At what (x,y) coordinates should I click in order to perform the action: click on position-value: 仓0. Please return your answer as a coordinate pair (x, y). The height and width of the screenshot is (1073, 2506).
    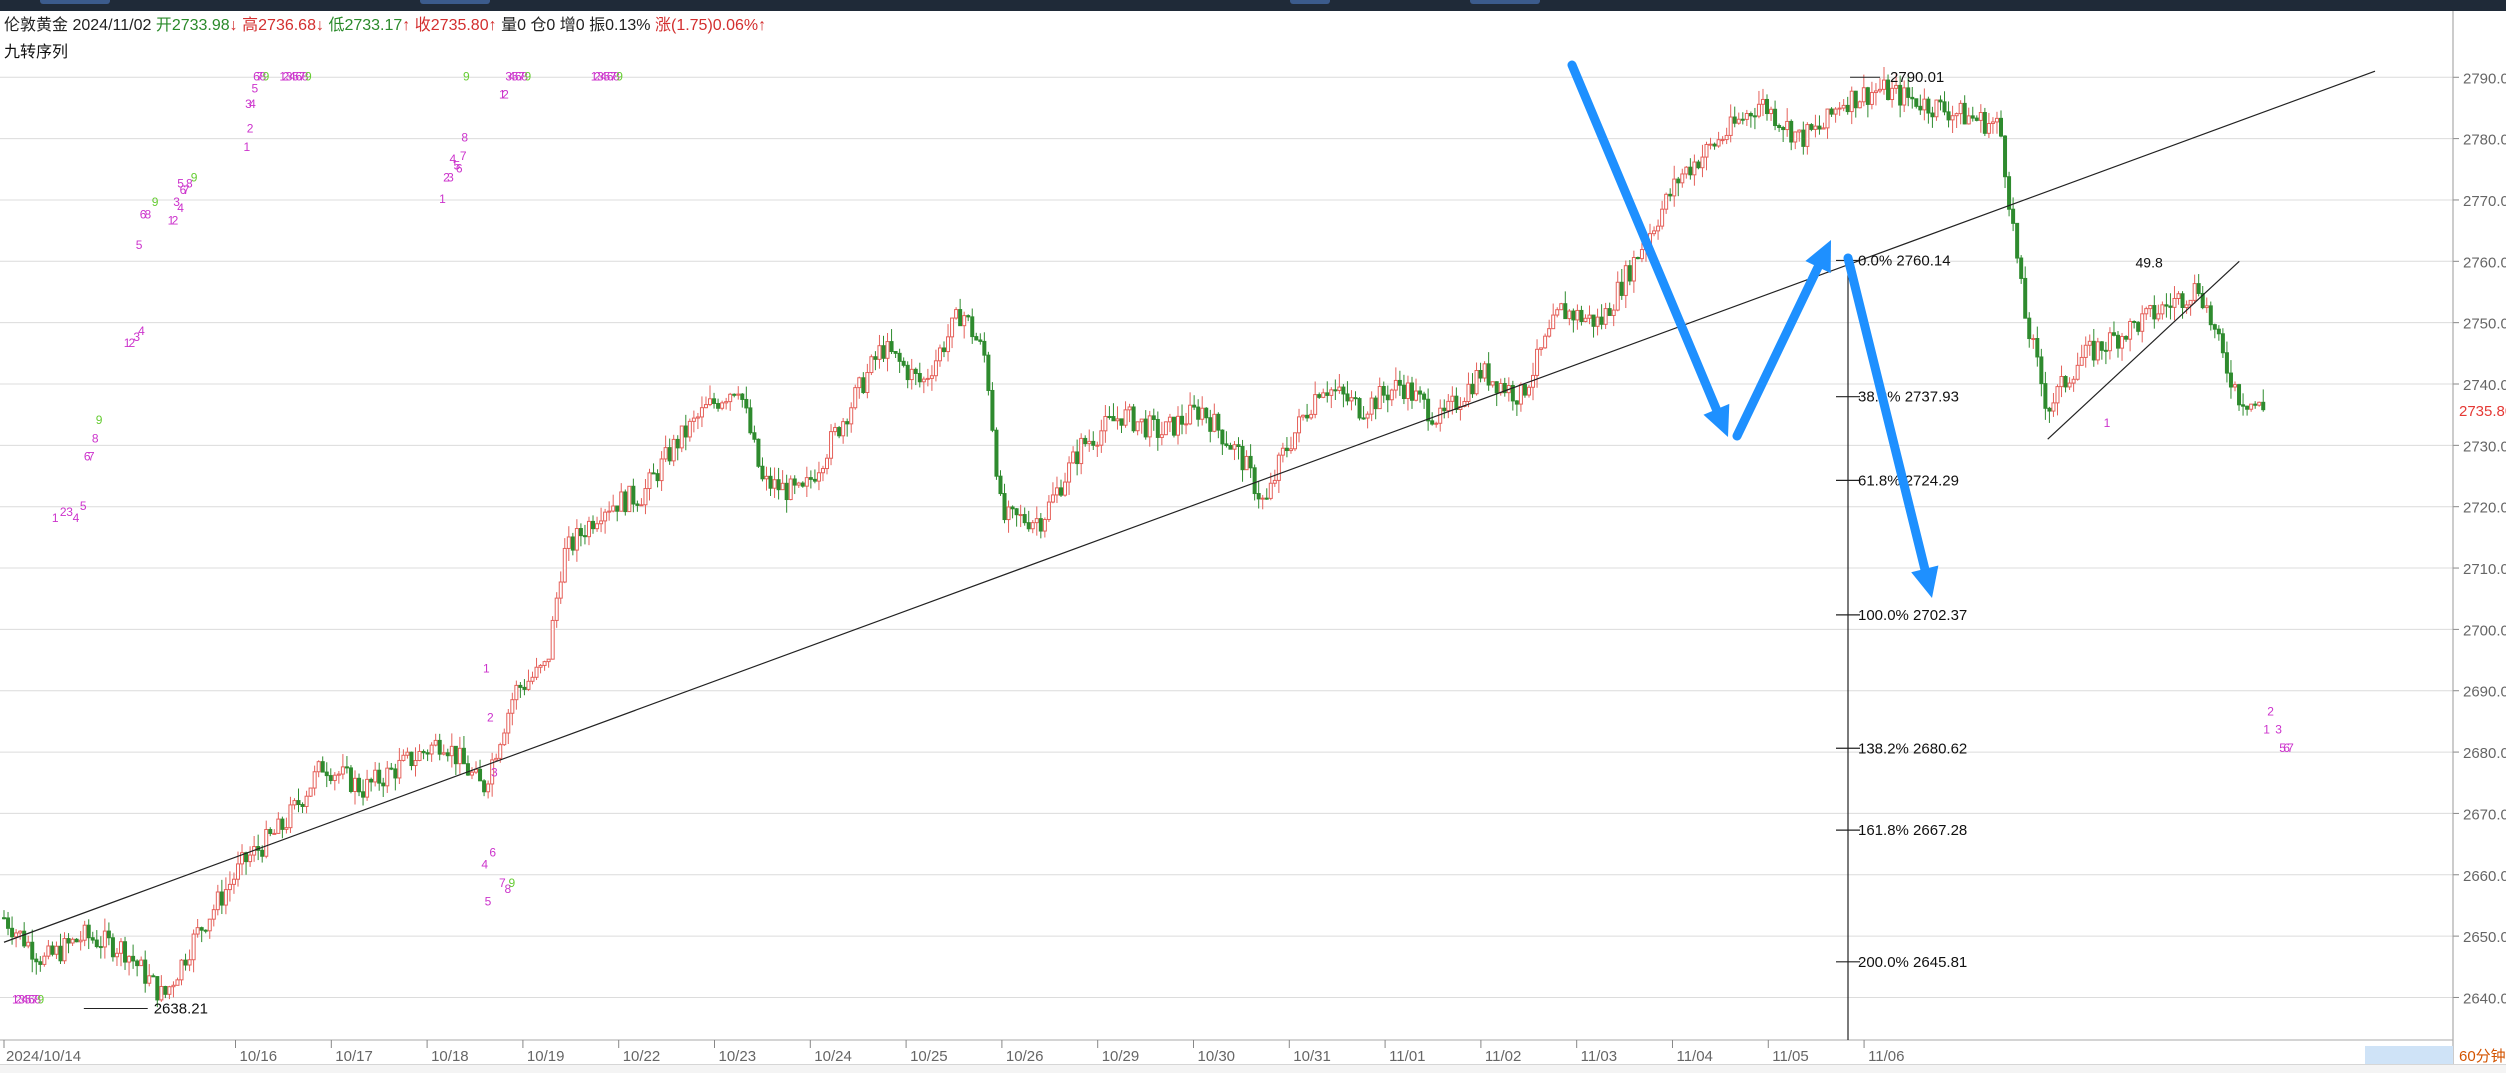
    Looking at the image, I should click on (543, 25).